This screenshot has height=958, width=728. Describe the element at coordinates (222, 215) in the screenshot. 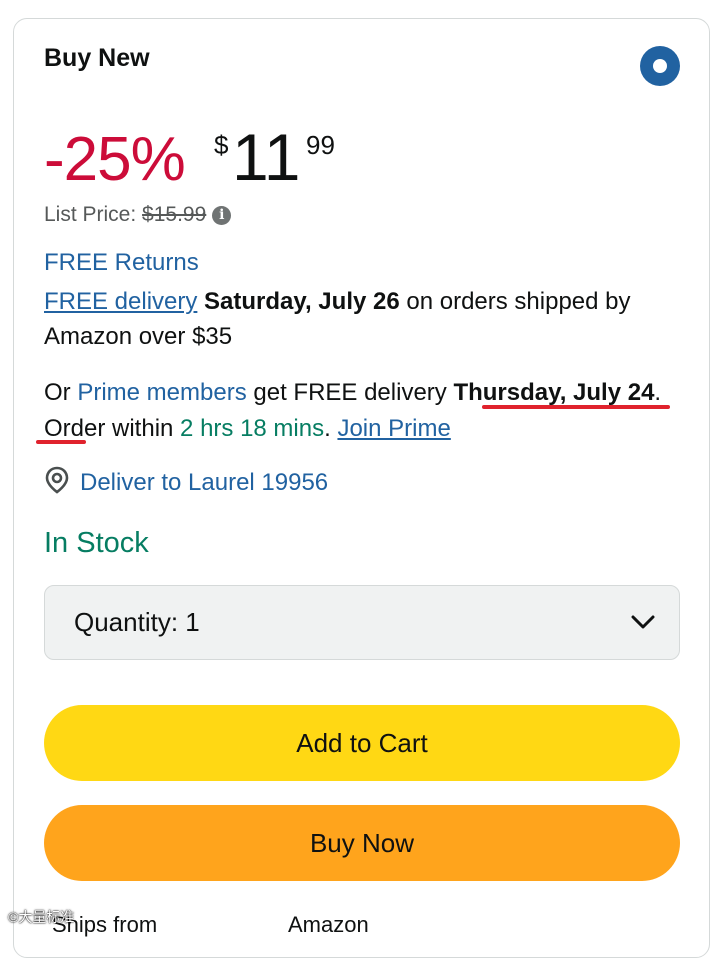

I see `info-icon: i` at that location.